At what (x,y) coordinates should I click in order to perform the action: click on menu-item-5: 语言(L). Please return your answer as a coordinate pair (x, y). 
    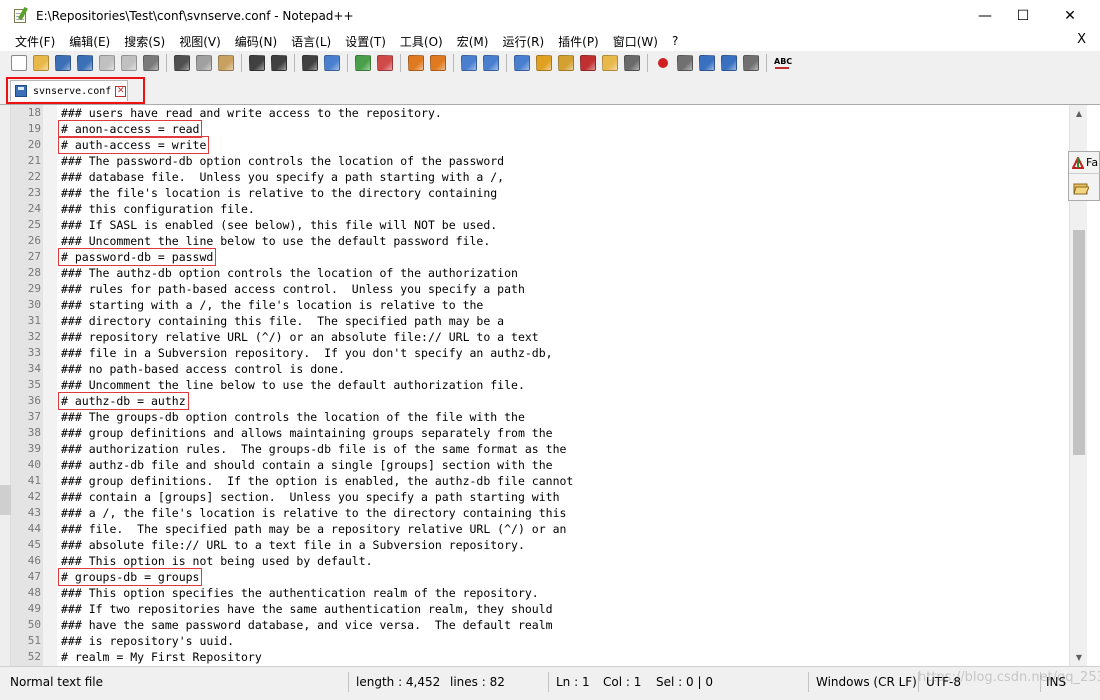
    Looking at the image, I should click on (311, 41).